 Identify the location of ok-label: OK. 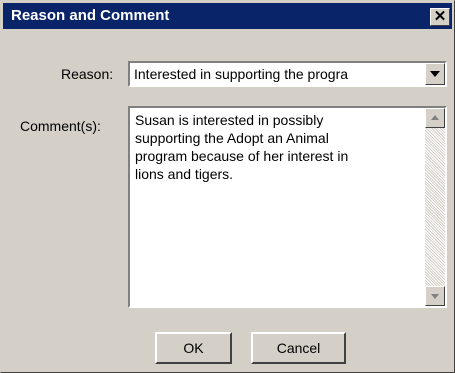
(193, 348).